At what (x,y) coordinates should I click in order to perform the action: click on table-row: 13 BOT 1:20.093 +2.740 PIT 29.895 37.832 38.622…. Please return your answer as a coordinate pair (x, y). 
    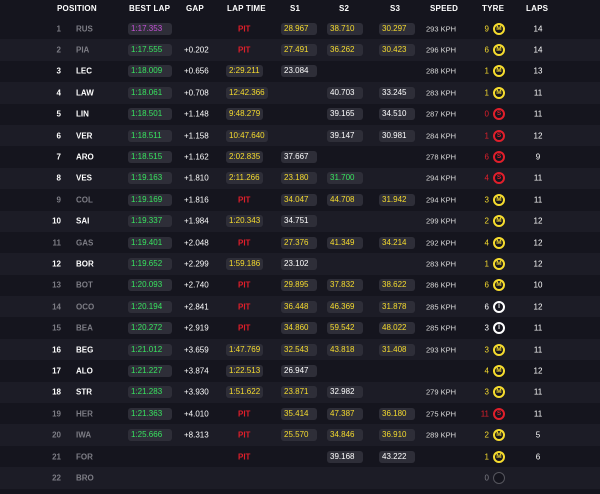
    Looking at the image, I should click on (300, 285).